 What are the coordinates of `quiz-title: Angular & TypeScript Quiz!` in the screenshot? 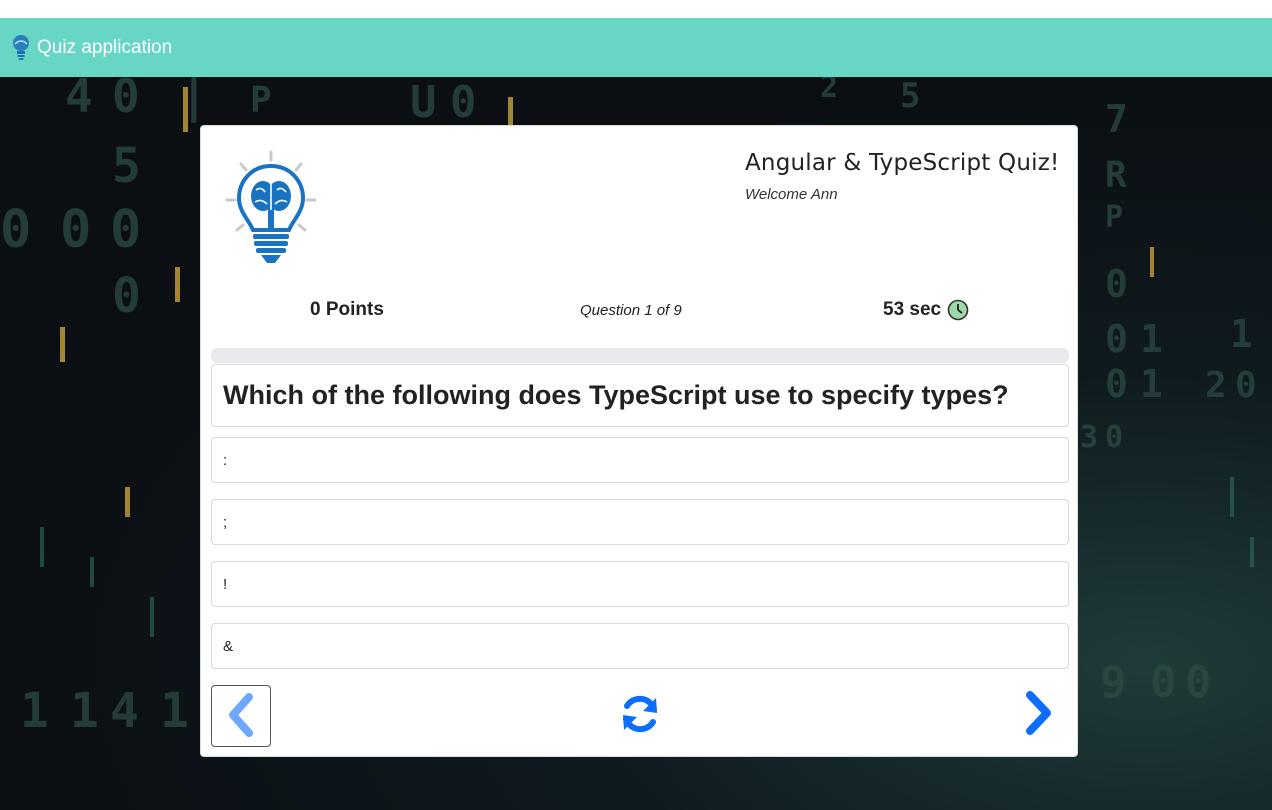 It's located at (902, 163).